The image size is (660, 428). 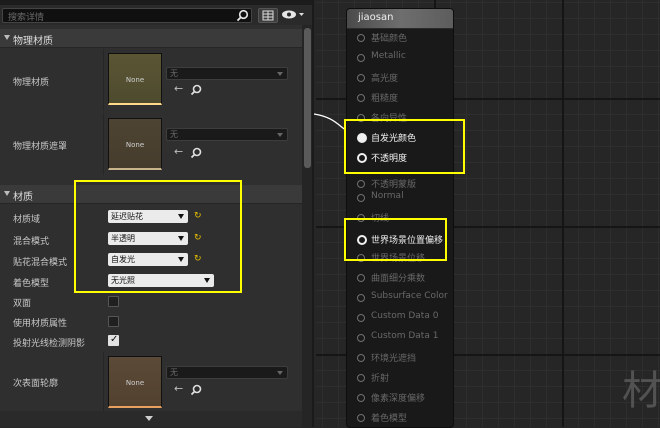 I want to click on grid-view-button, so click(x=268, y=15).